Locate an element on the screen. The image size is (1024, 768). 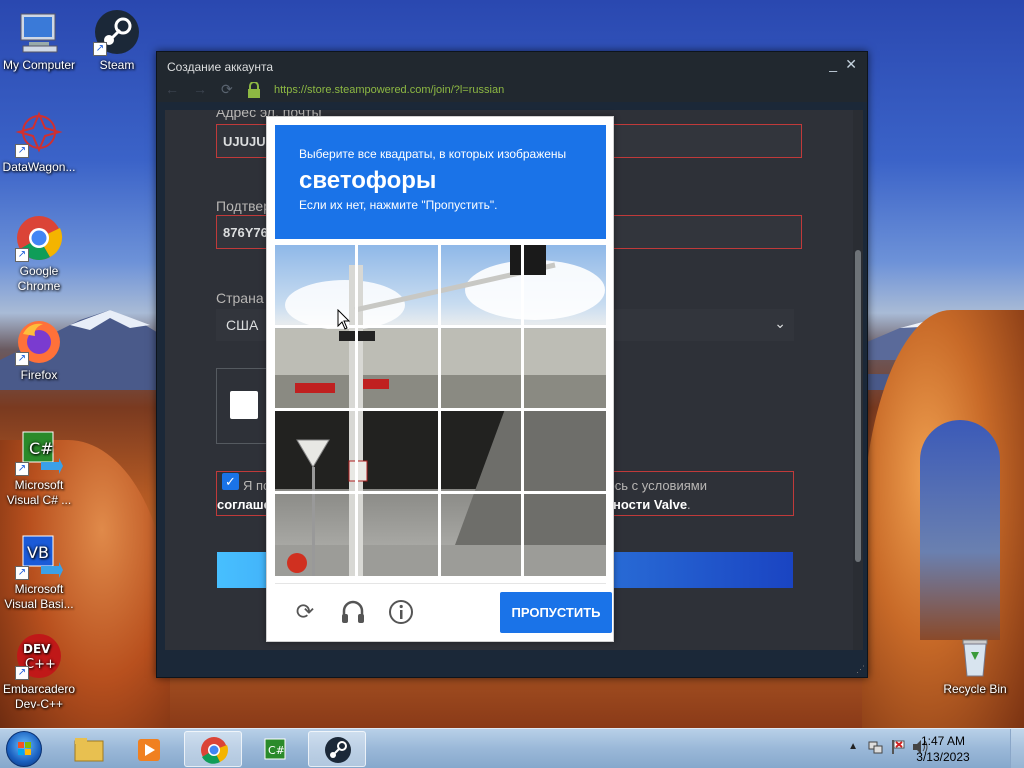
taskbar-explorer is located at coordinates (89, 749).